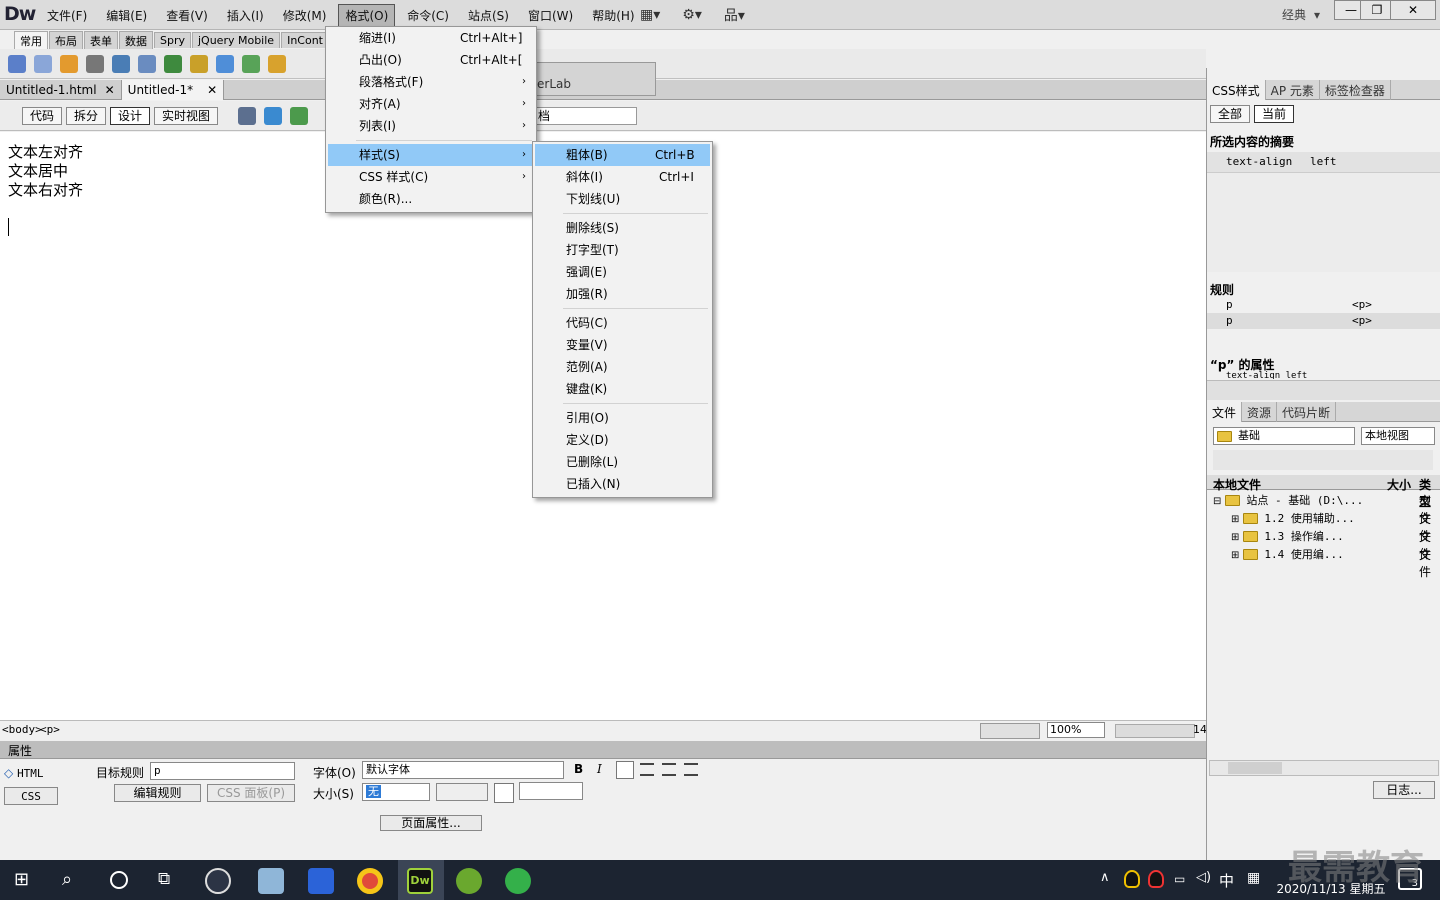  What do you see at coordinates (431, 126) in the screenshot?
I see `menu-item-list: 列表(I) ›` at bounding box center [431, 126].